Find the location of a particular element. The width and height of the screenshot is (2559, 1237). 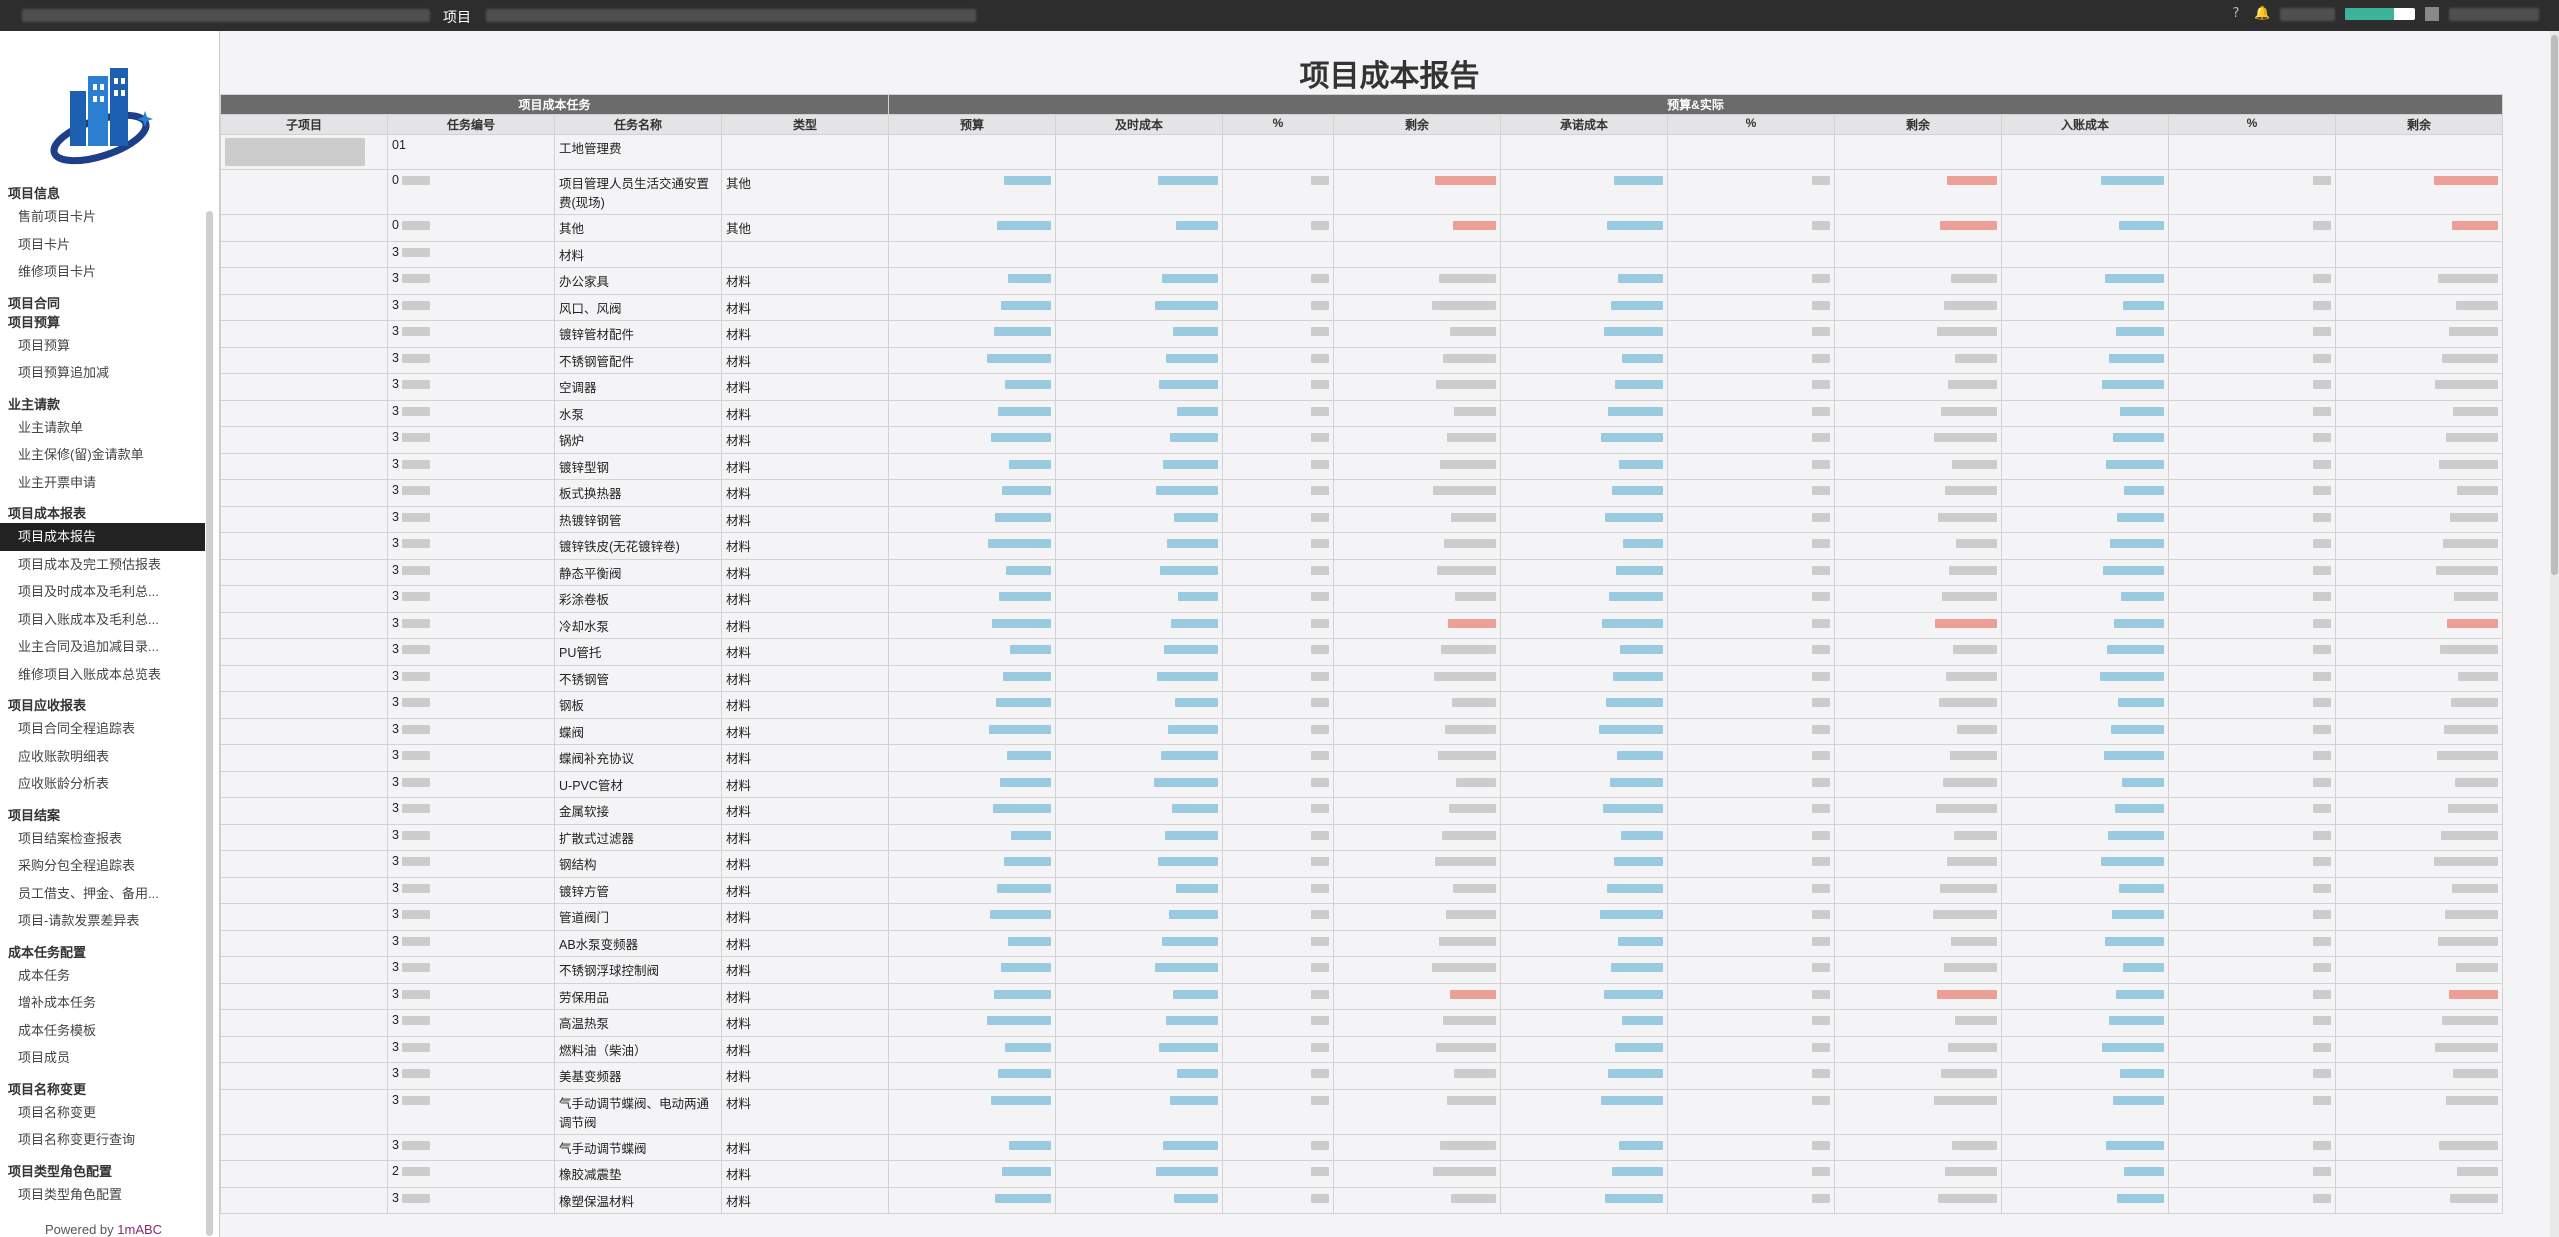

sidebar-item: 业主保修(留)金请款单 is located at coordinates (102, 455).